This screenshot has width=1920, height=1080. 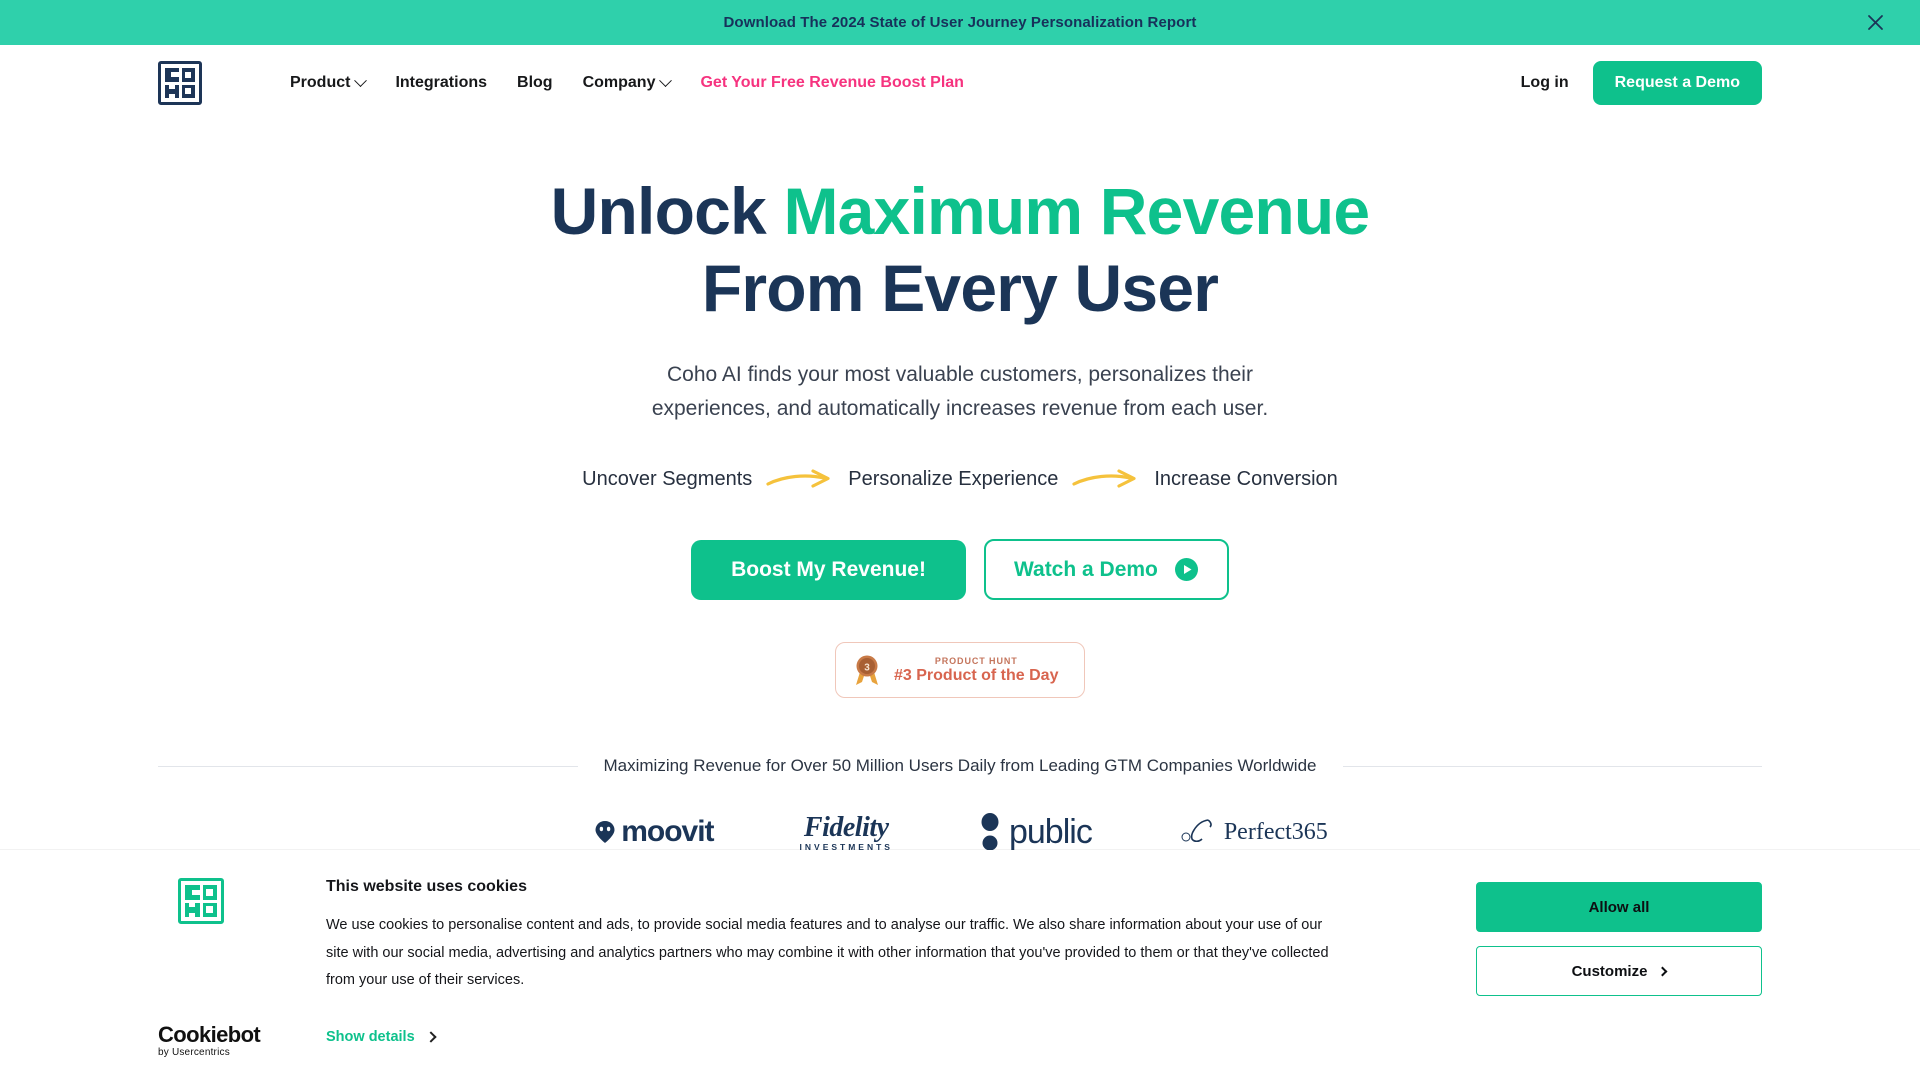 I want to click on step-label-personalize-experience: Personalize Experience, so click(x=953, y=479).